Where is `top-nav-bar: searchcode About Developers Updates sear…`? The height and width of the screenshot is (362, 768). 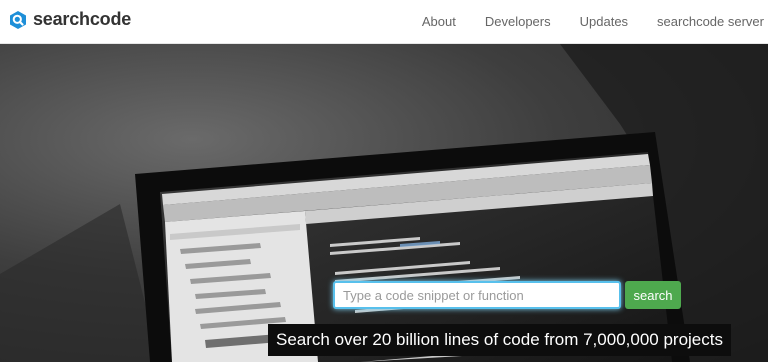 top-nav-bar: searchcode About Developers Updates sear… is located at coordinates (384, 22).